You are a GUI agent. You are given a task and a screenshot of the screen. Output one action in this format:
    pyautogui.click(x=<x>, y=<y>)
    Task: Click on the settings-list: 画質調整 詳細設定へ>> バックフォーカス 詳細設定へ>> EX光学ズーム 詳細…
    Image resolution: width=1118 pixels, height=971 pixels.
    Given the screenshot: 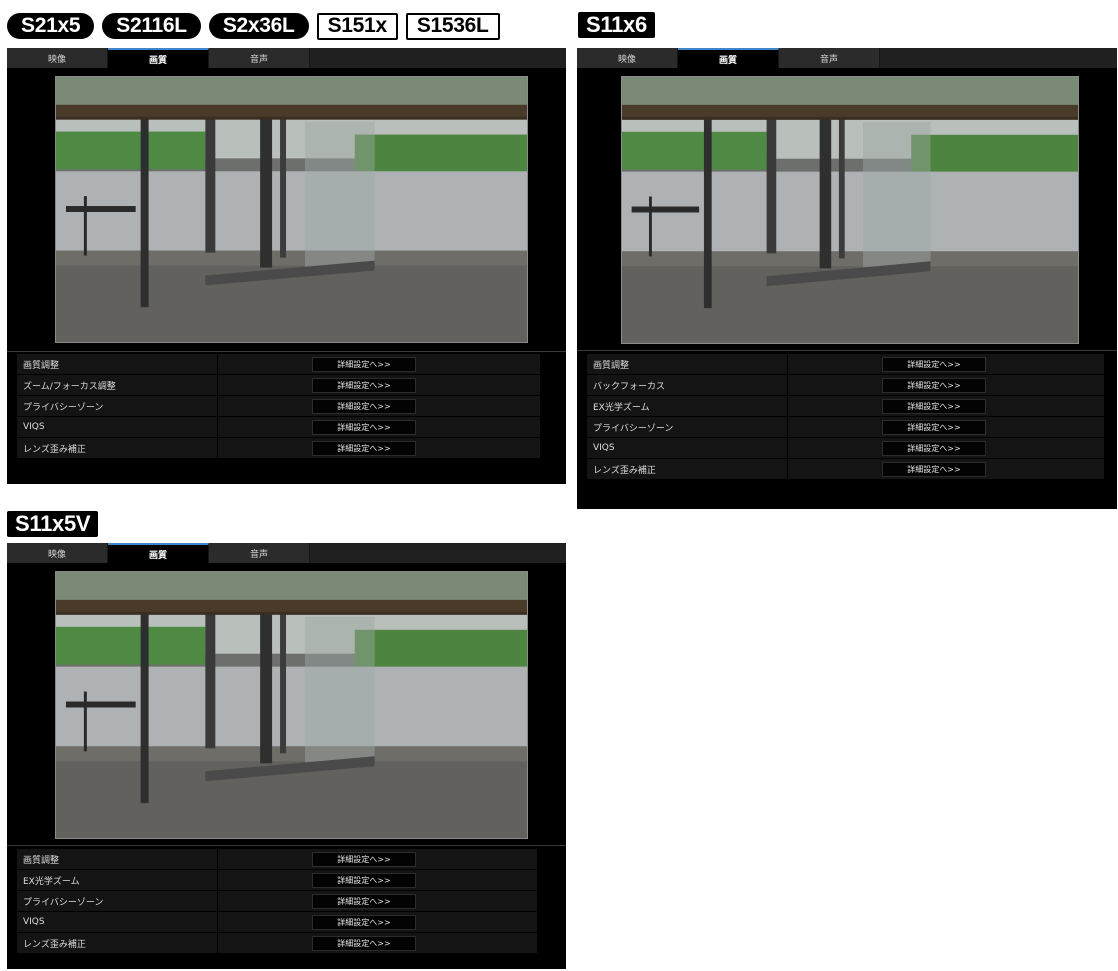 What is the action you would take?
    pyautogui.click(x=845, y=417)
    